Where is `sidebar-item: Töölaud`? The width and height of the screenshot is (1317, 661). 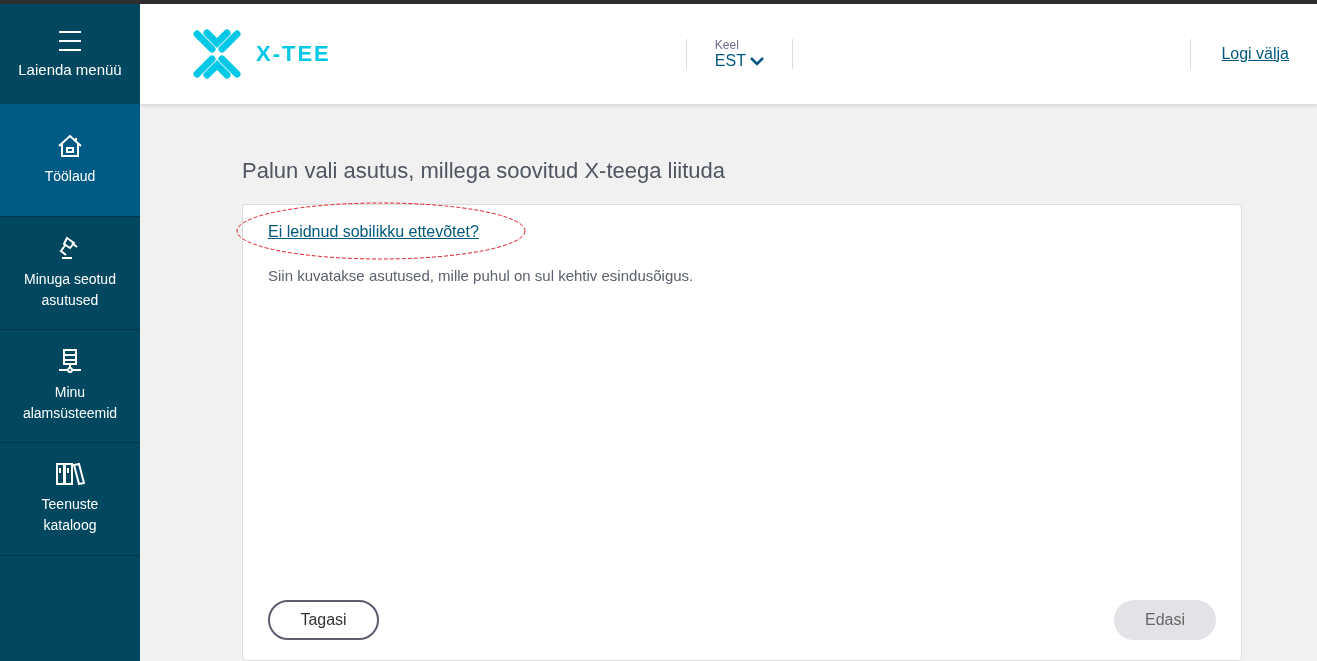 sidebar-item: Töölaud is located at coordinates (70, 160).